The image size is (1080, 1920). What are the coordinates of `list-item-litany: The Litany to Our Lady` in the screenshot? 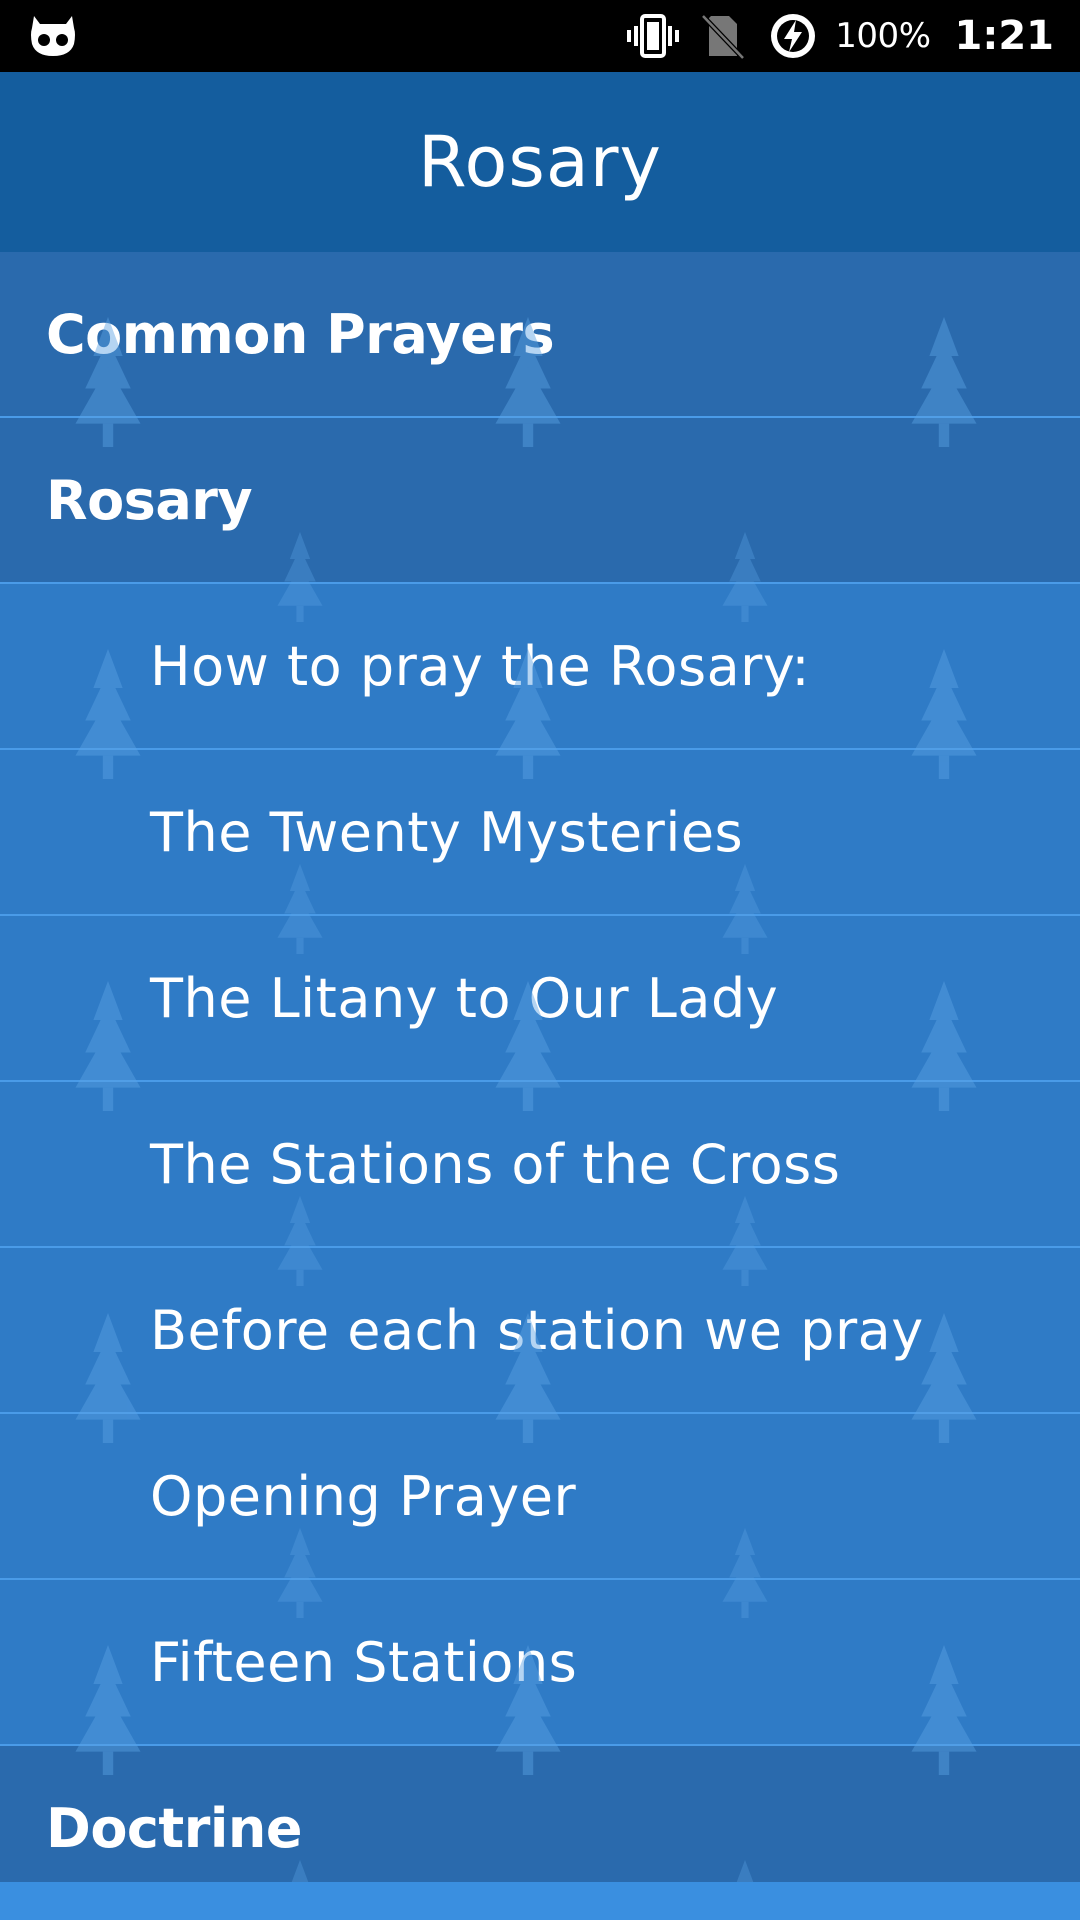 It's located at (540, 999).